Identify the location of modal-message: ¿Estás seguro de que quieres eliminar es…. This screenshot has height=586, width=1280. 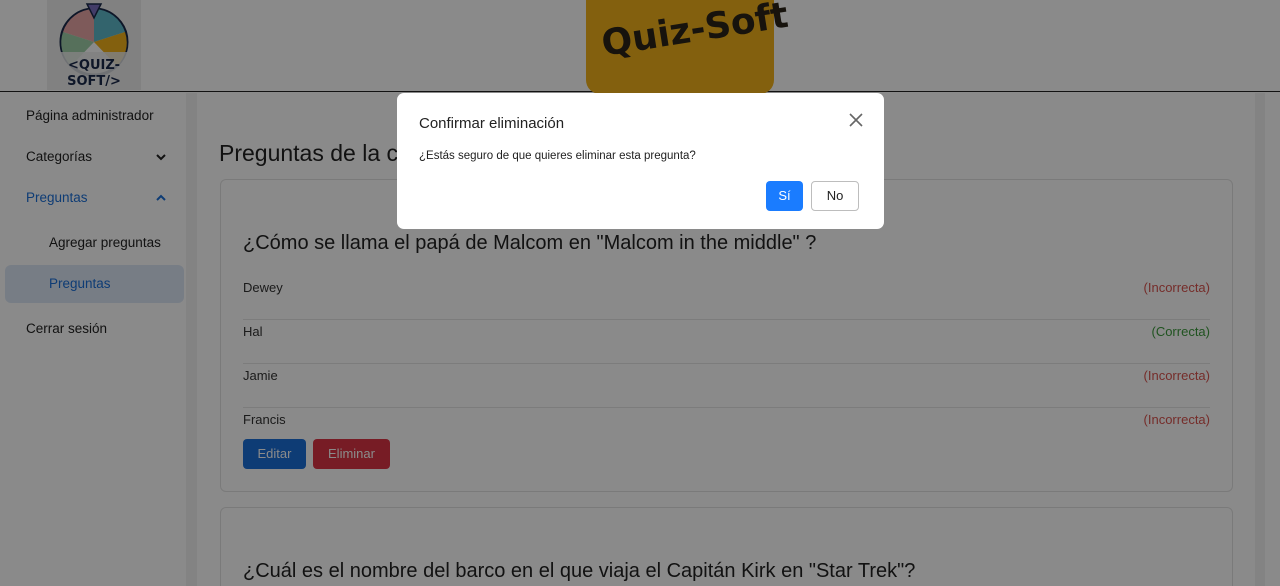
(557, 156).